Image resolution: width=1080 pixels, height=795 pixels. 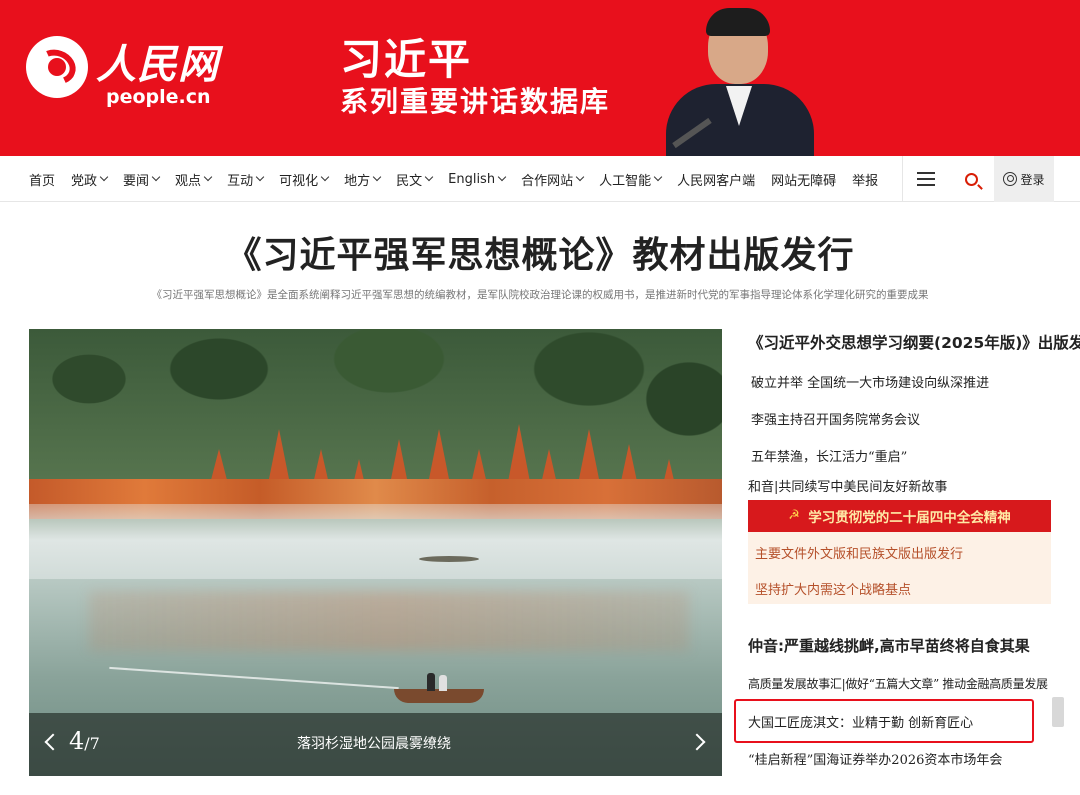 I want to click on people-logo: 人民网 people.cn, so click(x=122, y=72).